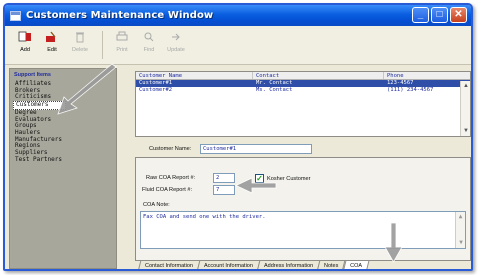 The image size is (485, 275). Describe the element at coordinates (176, 37) in the screenshot. I see `update-icon` at that location.